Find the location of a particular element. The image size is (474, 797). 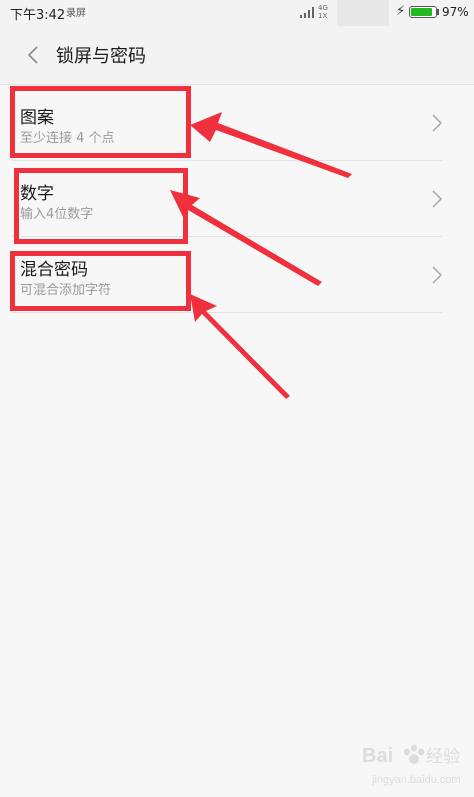

watermark-url: jingyan.baidu.com is located at coordinates (416, 780).